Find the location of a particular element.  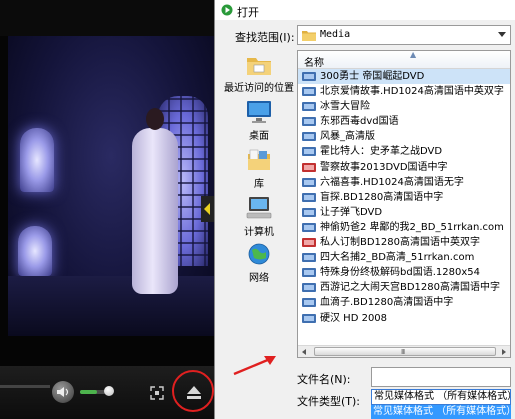

file-row: 冰雪大冒险 is located at coordinates (404, 106).